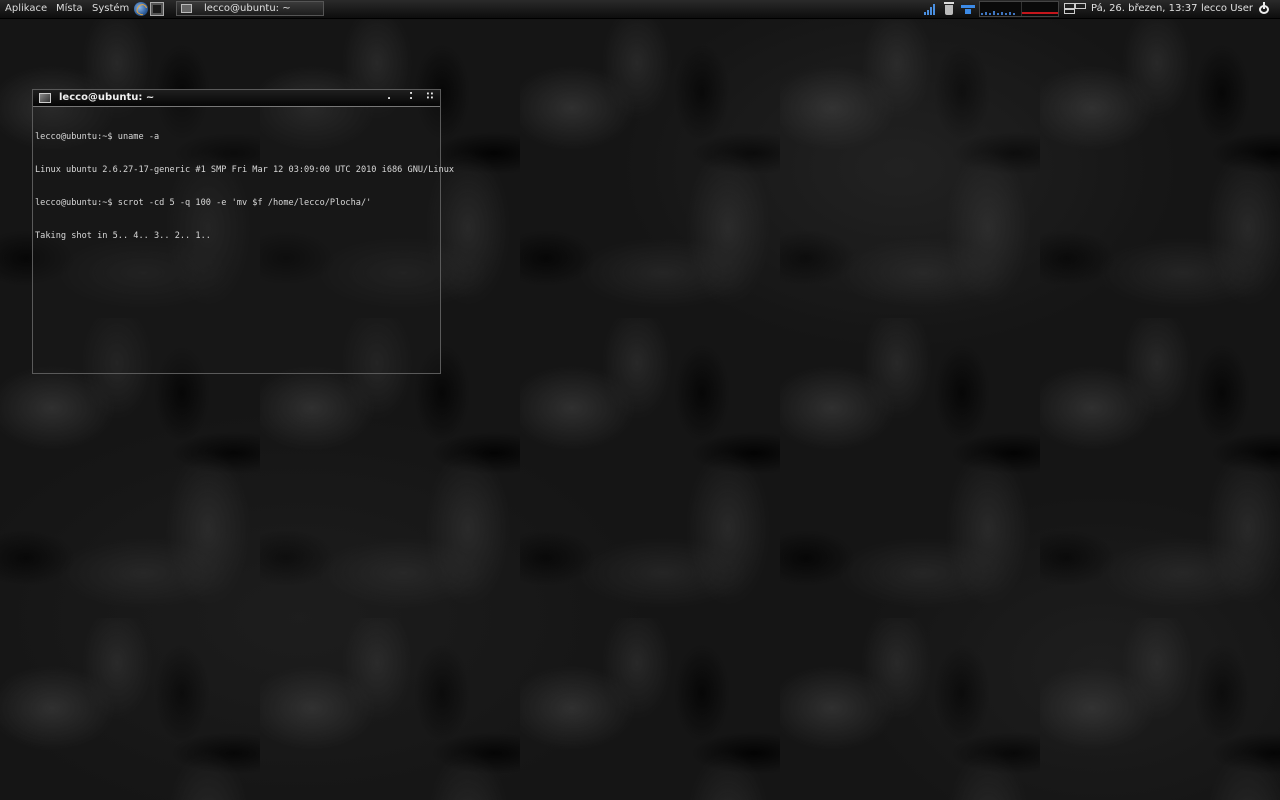 The image size is (1280, 800). What do you see at coordinates (26, 9) in the screenshot?
I see `menu-applications: Aplikace` at bounding box center [26, 9].